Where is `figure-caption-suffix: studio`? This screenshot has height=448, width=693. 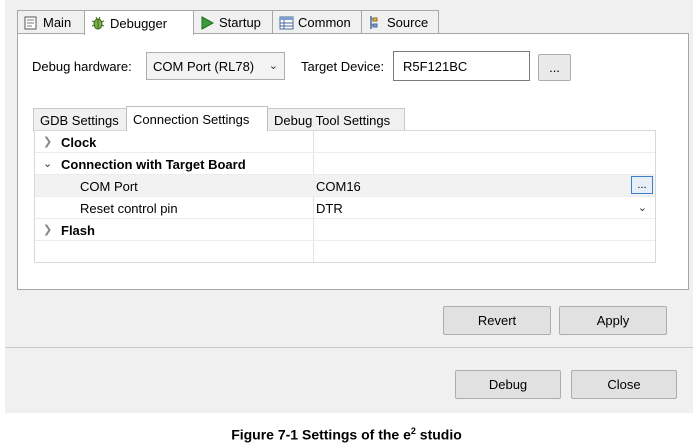 figure-caption-suffix: studio is located at coordinates (438, 434).